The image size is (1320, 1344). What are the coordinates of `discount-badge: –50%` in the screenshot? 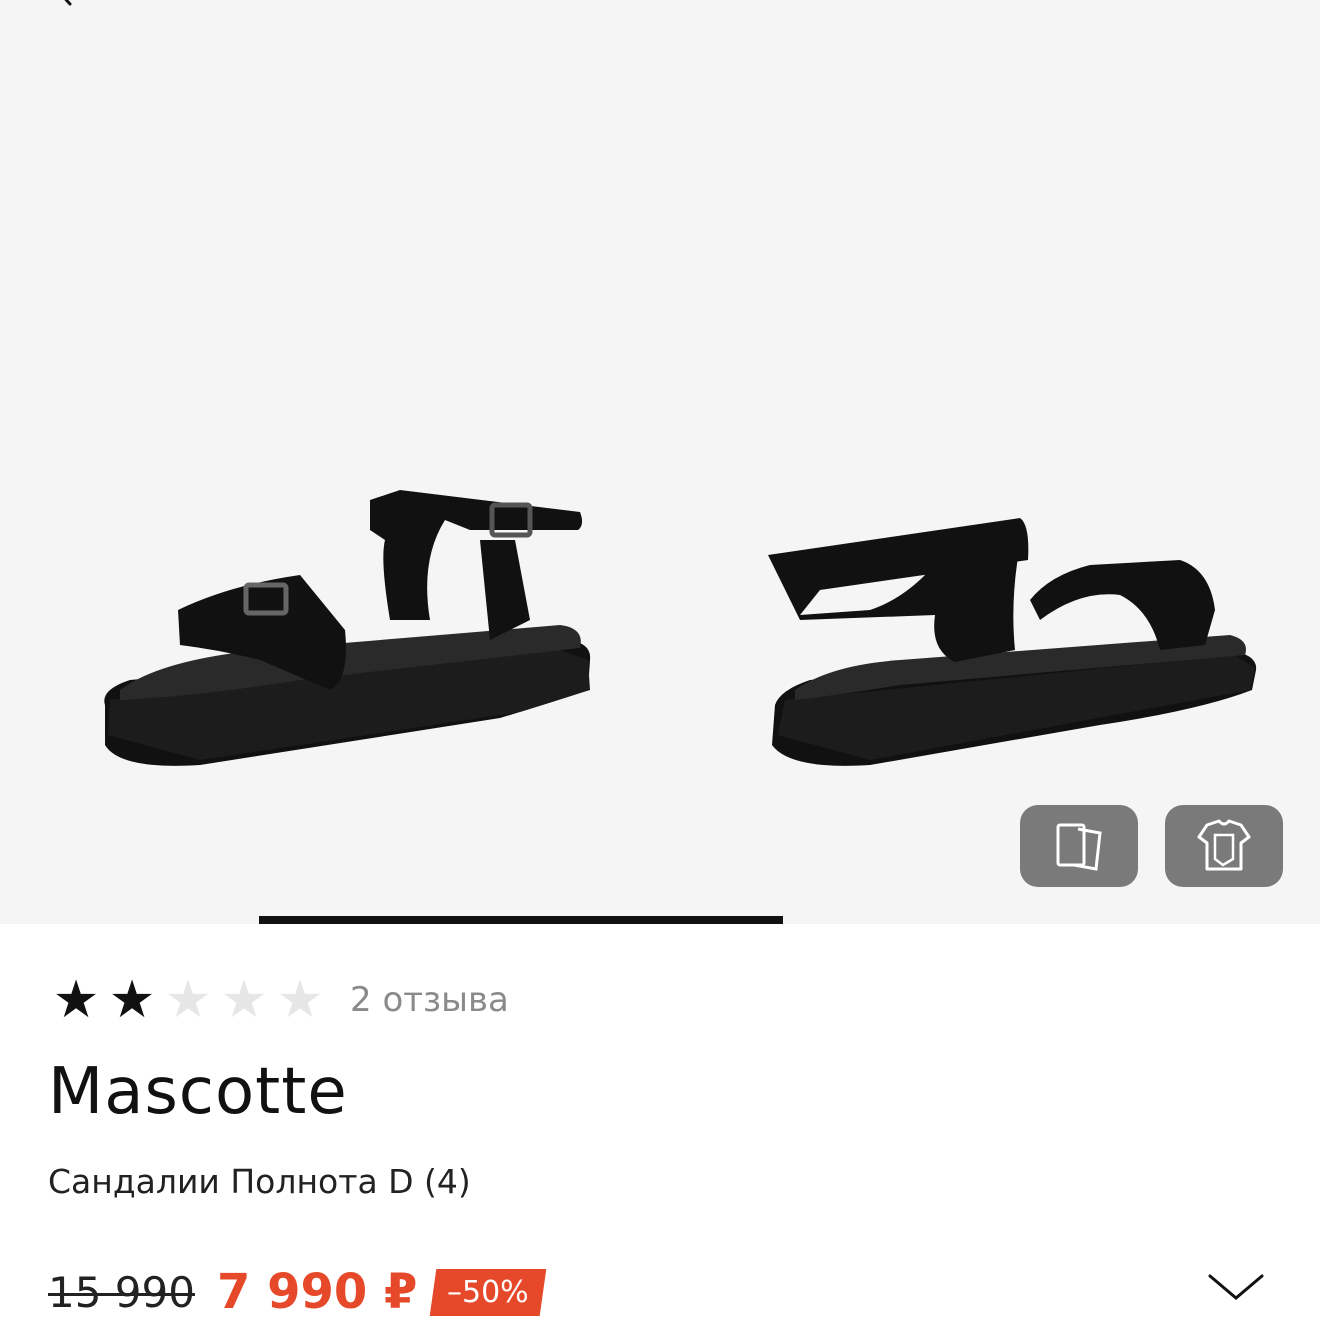 It's located at (488, 1292).